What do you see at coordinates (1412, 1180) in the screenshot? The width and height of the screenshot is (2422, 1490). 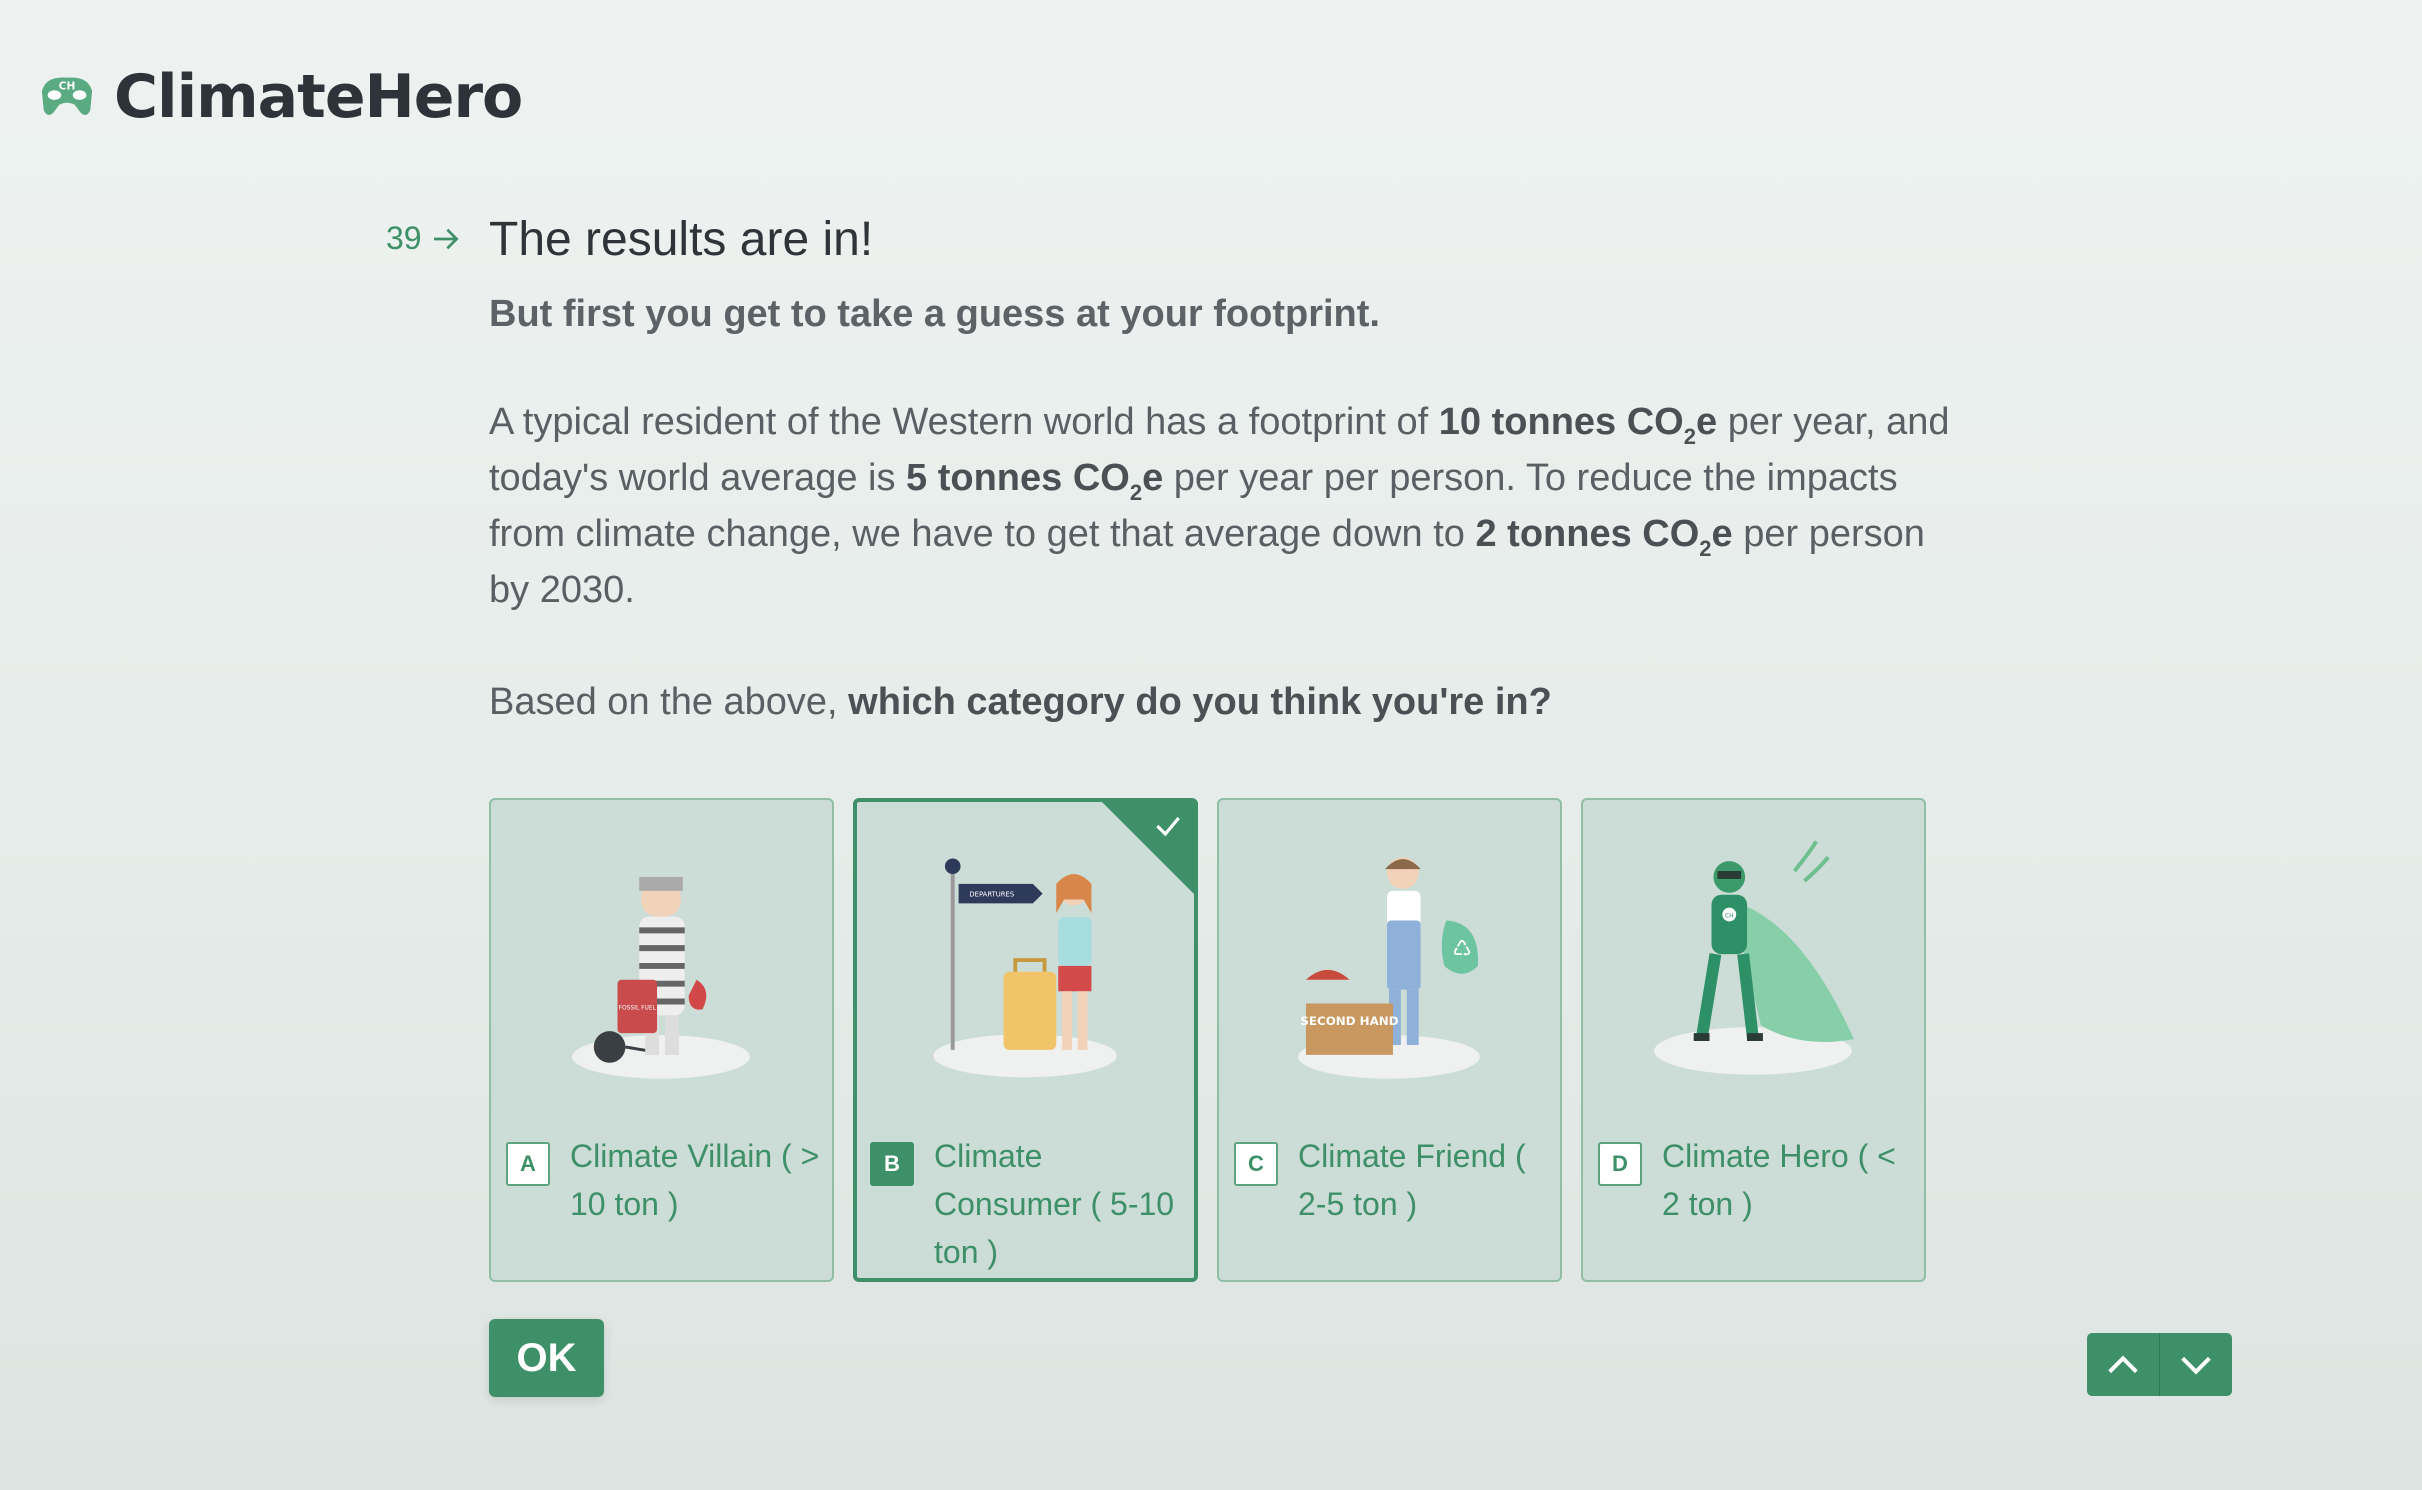 I see `choice-label: Climate Friend ( 2-5 ton )` at bounding box center [1412, 1180].